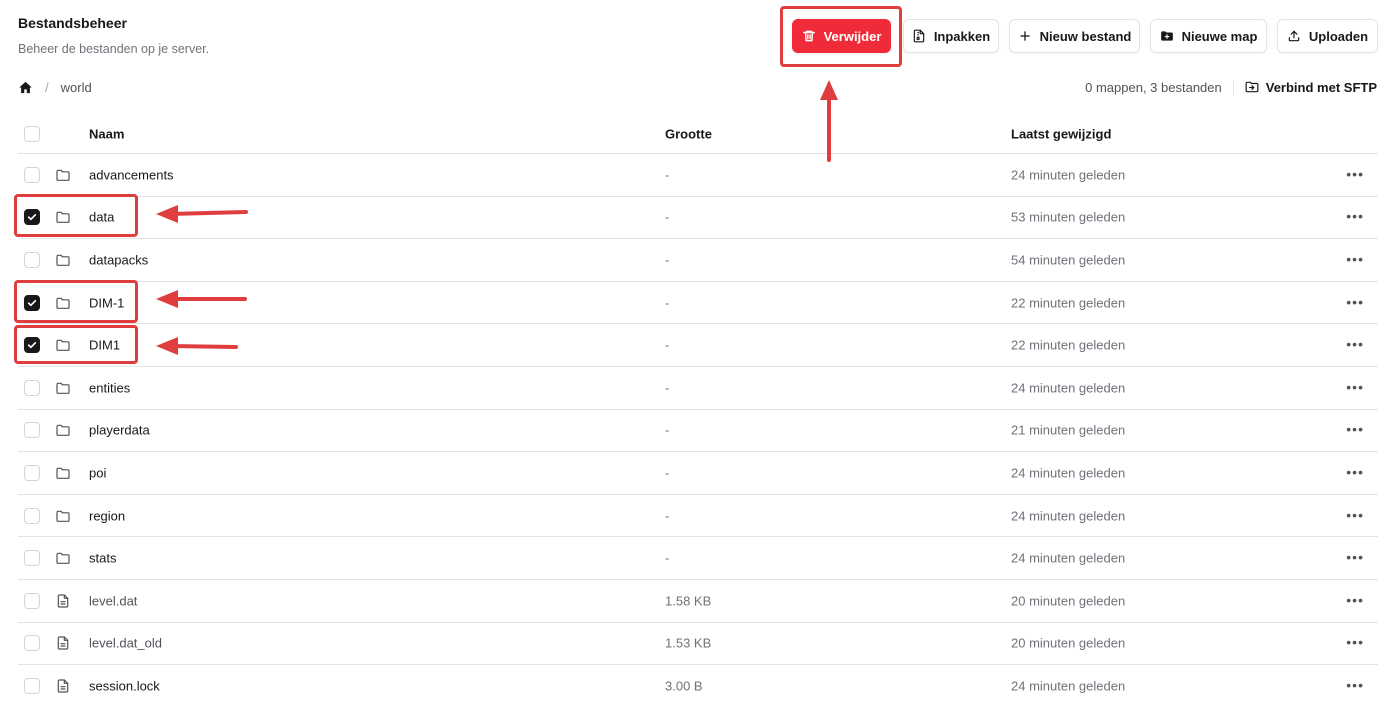 The image size is (1393, 709). Describe the element at coordinates (55, 87) in the screenshot. I see `breadcrumb: / world` at that location.